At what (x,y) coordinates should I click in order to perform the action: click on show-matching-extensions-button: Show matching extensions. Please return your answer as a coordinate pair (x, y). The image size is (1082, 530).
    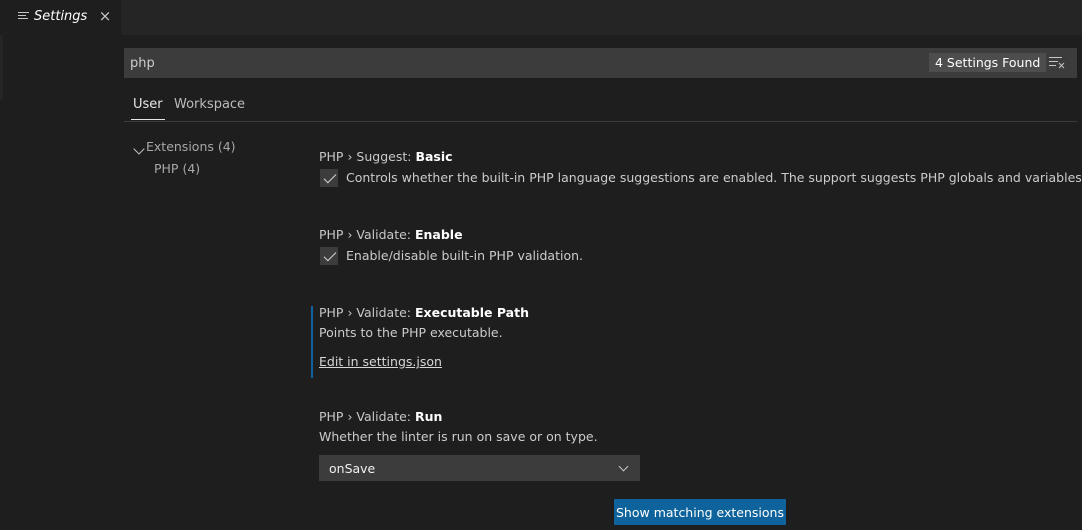
    Looking at the image, I should click on (700, 512).